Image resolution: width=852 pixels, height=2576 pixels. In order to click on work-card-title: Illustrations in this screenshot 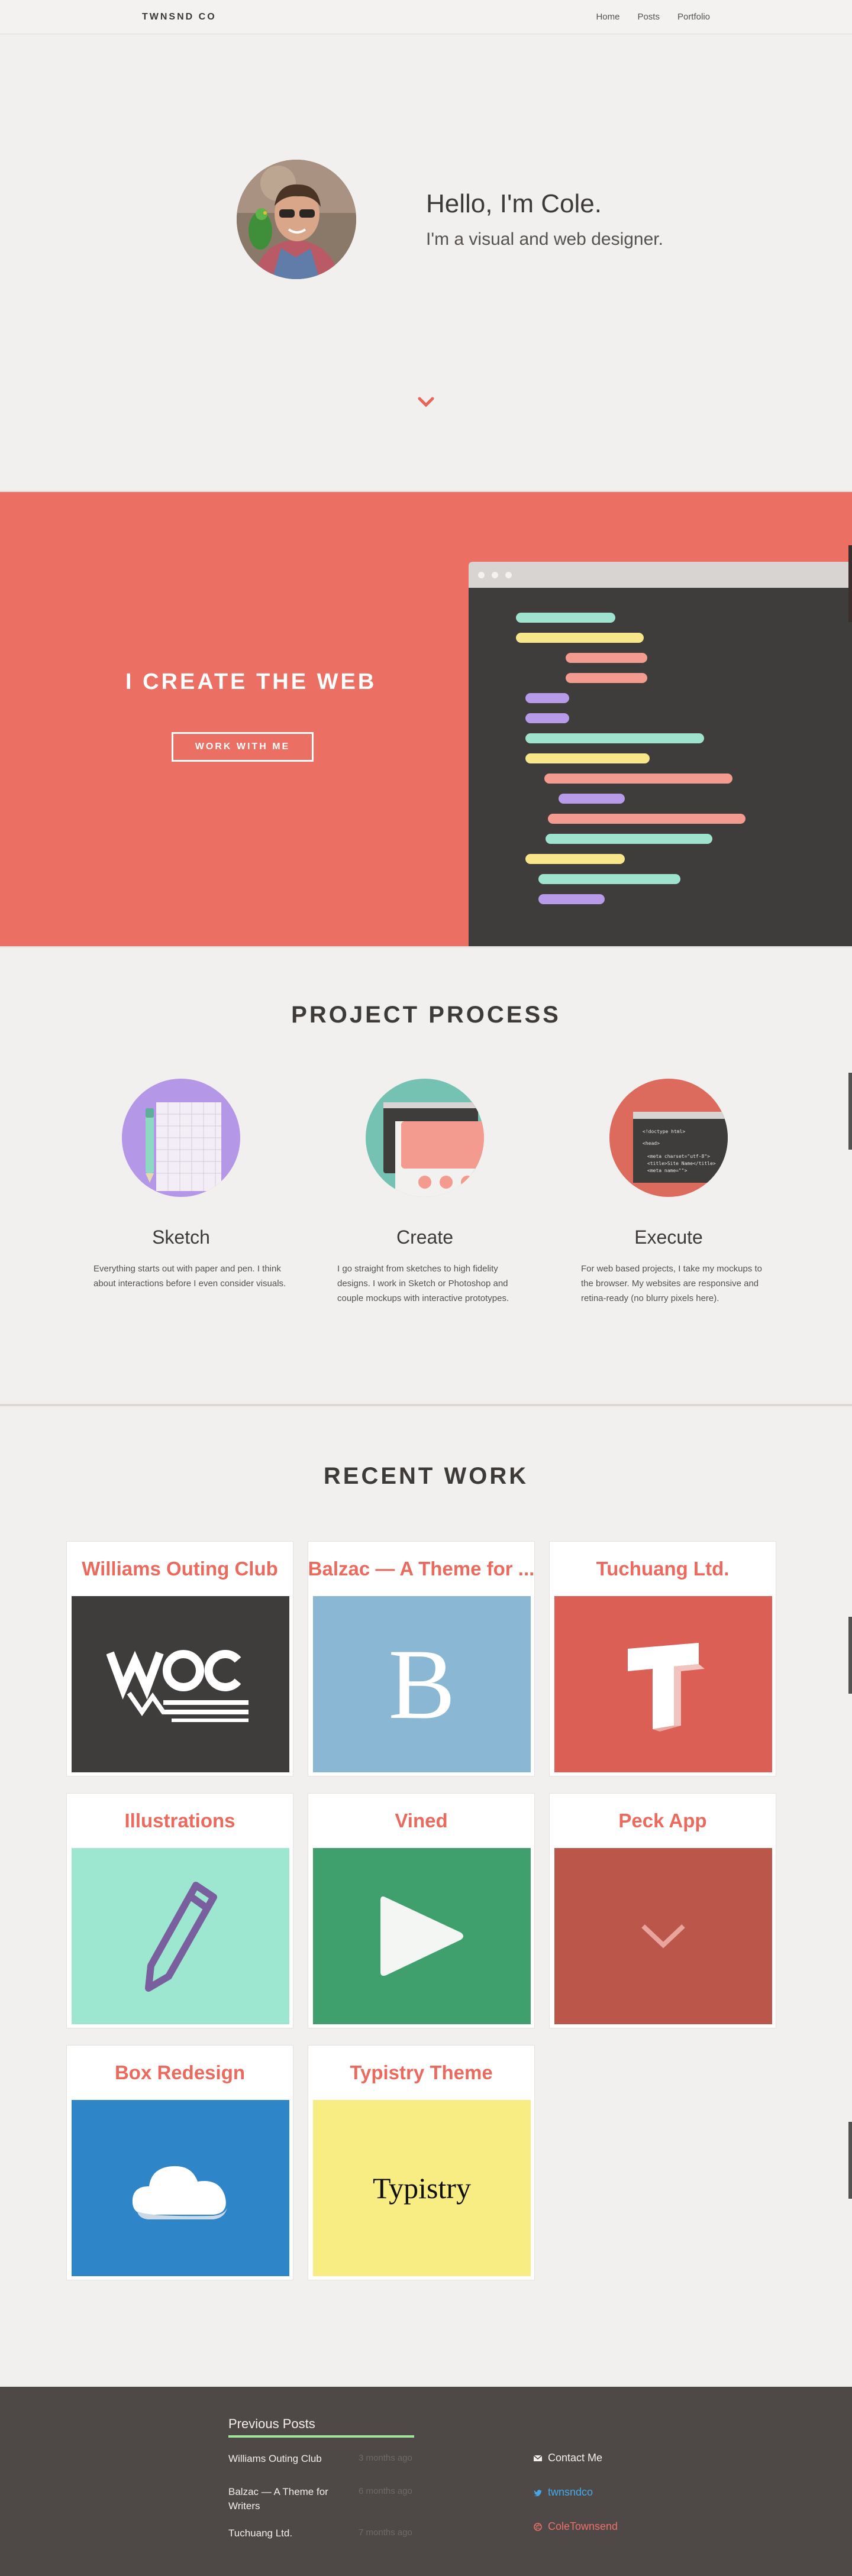, I will do `click(180, 1821)`.